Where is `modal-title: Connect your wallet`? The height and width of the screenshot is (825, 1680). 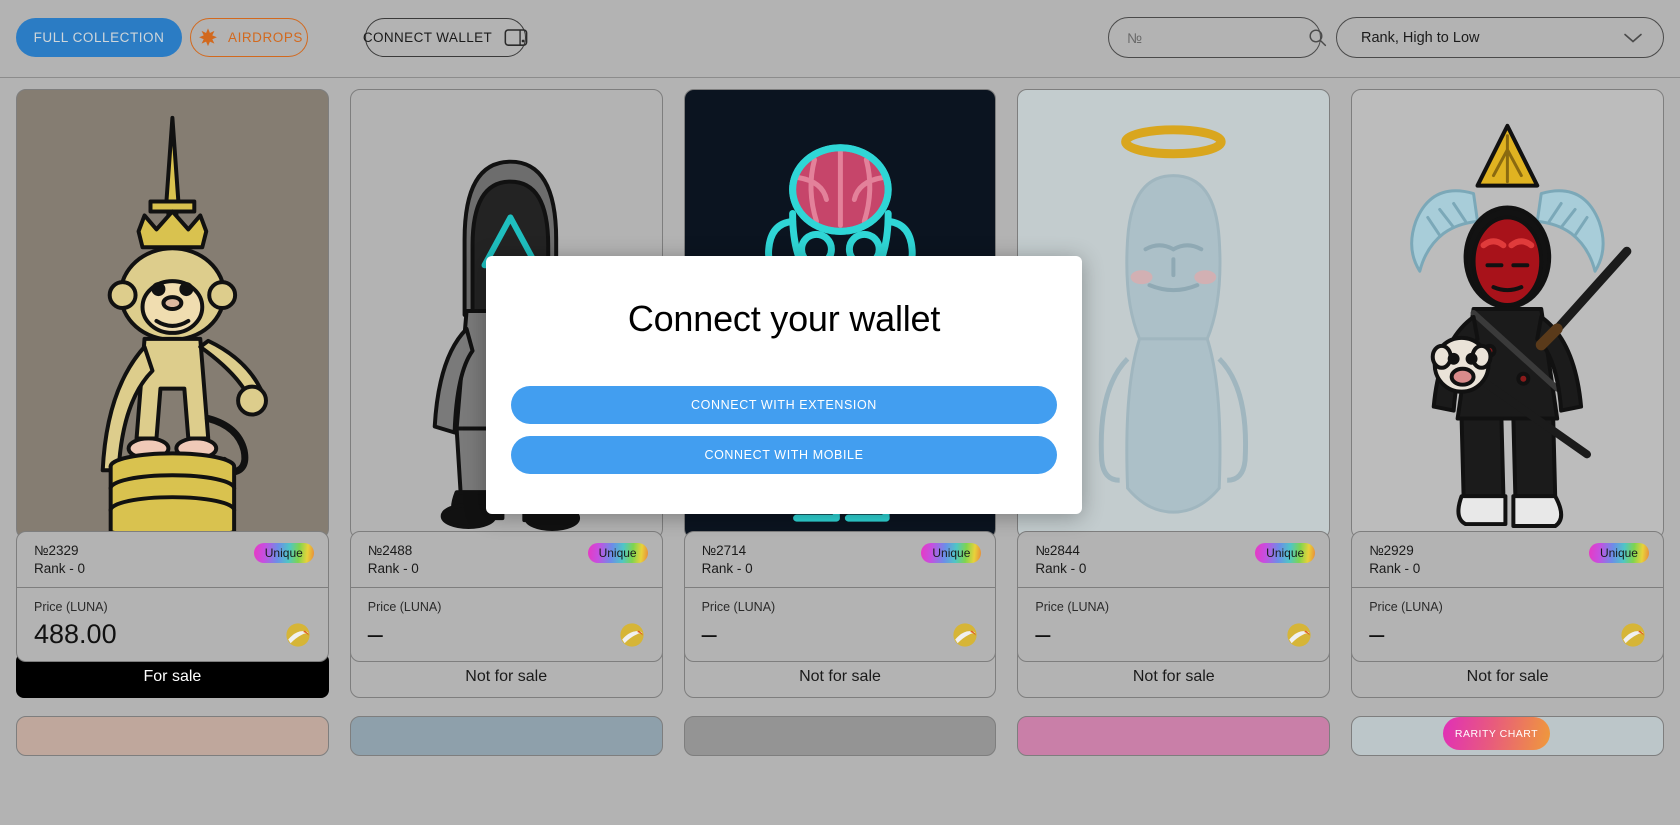
modal-title: Connect your wallet is located at coordinates (784, 318).